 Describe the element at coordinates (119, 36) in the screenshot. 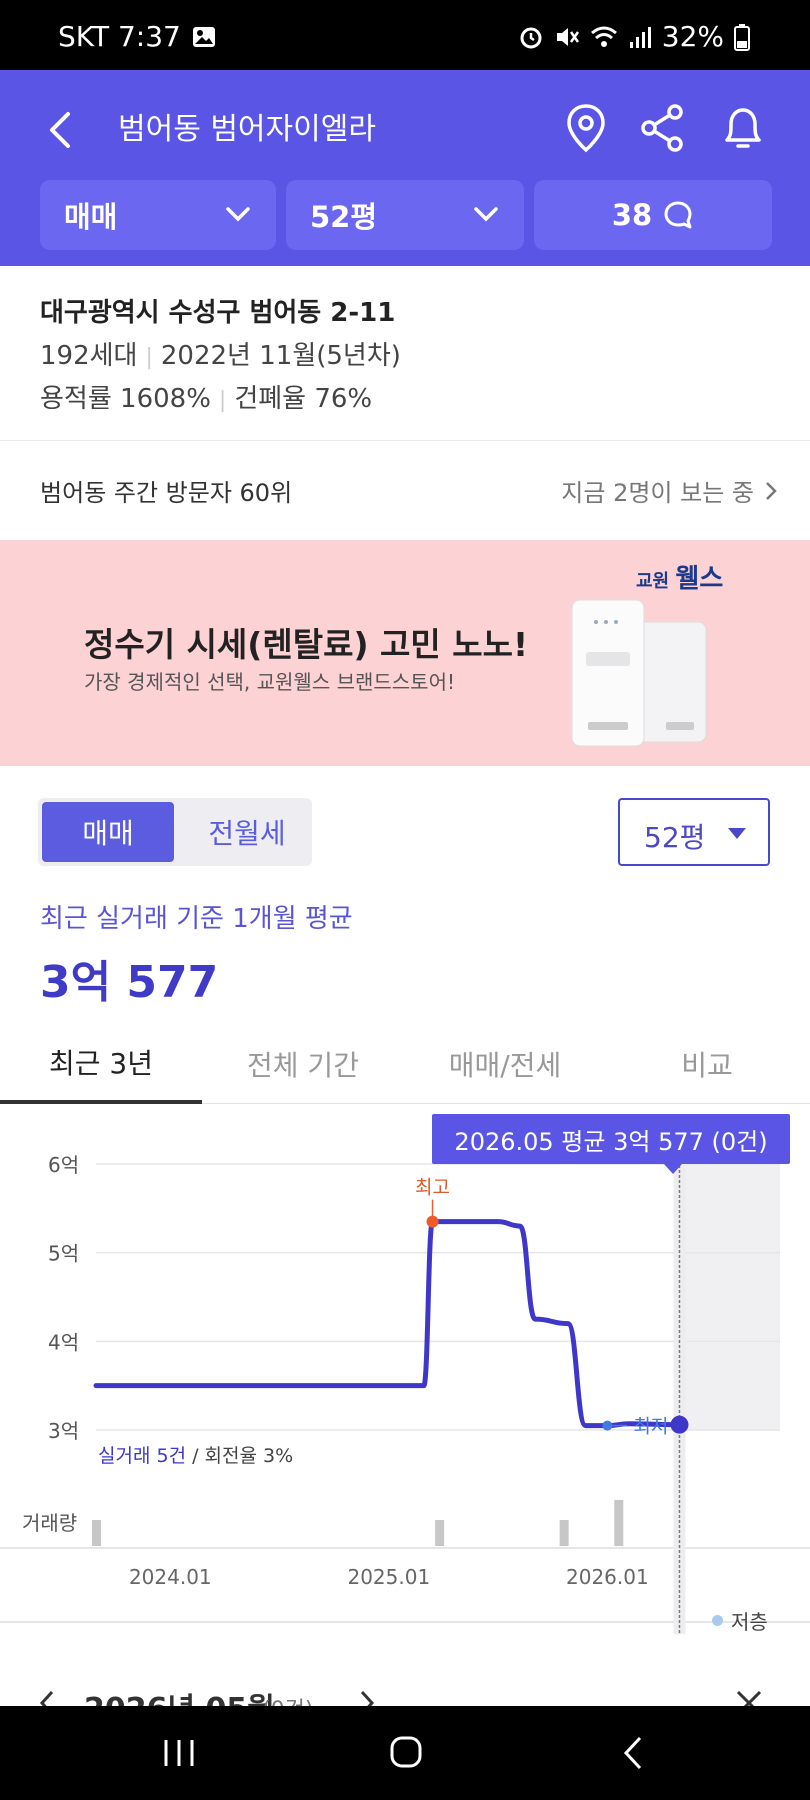

I see `carrier-time: SKT 7:37` at that location.